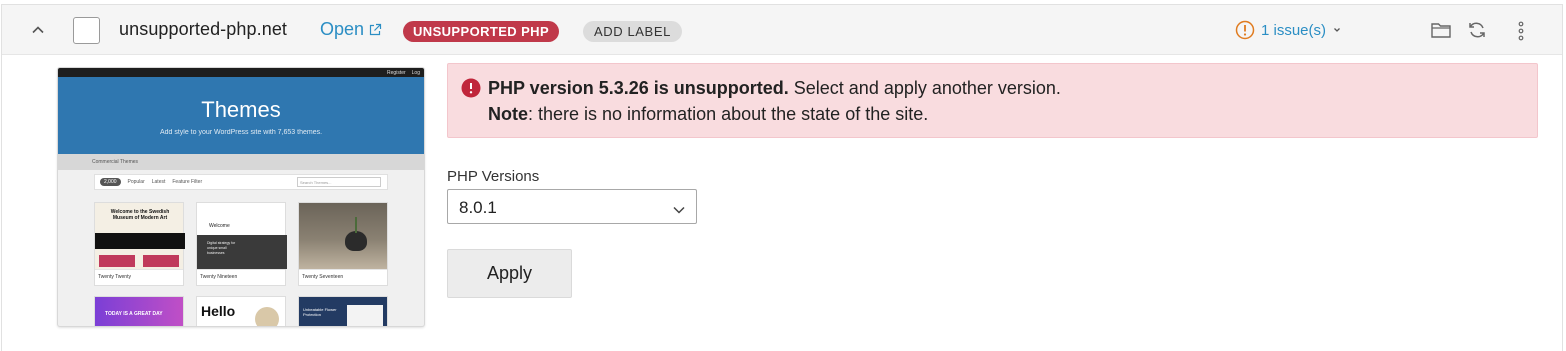  I want to click on chevron-up-icon, so click(38, 30).